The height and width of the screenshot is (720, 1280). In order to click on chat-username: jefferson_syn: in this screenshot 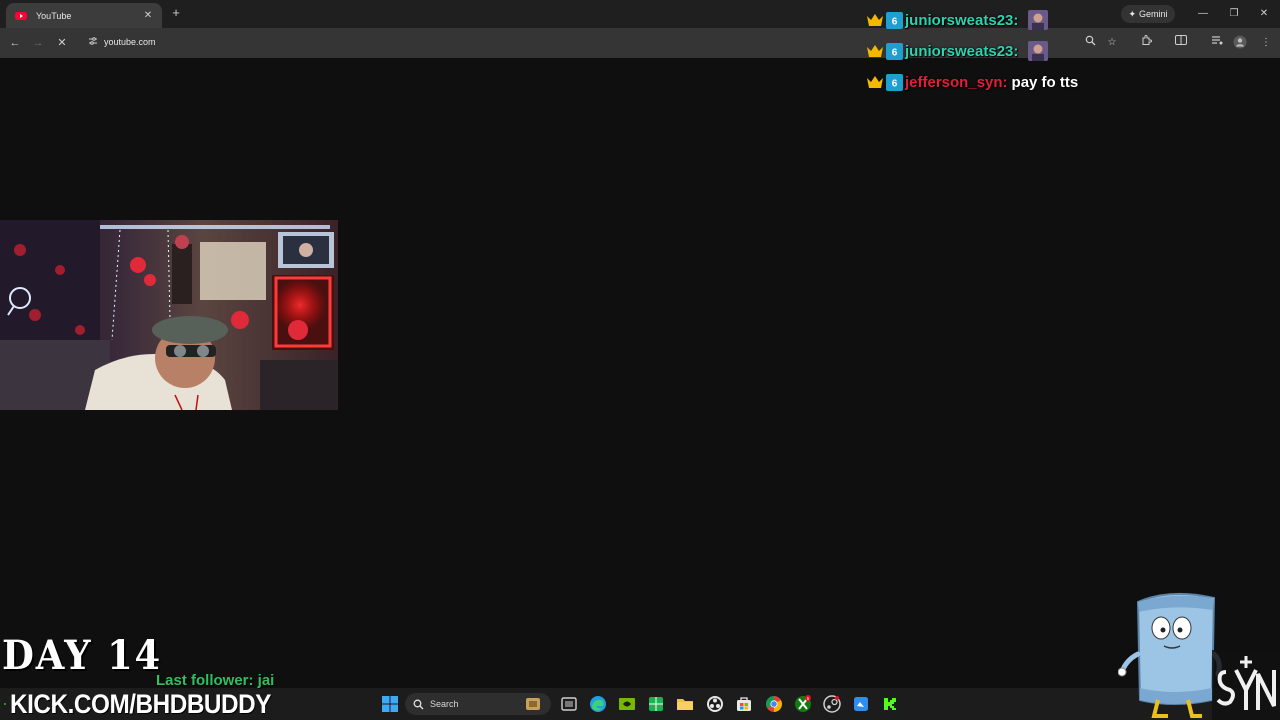, I will do `click(956, 82)`.